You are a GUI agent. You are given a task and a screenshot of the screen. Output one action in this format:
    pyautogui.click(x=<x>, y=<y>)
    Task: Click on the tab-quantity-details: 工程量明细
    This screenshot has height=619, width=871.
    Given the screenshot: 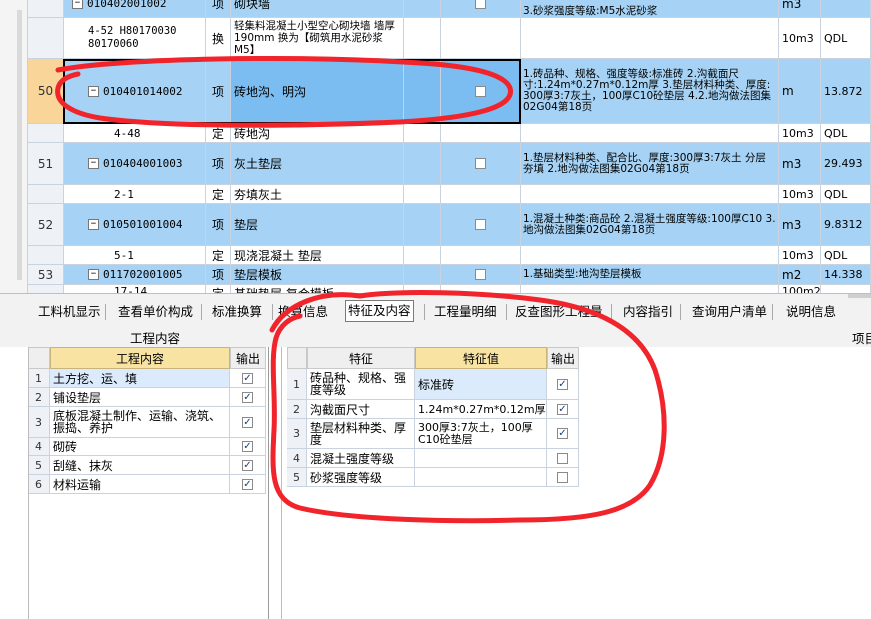 What is the action you would take?
    pyautogui.click(x=465, y=312)
    